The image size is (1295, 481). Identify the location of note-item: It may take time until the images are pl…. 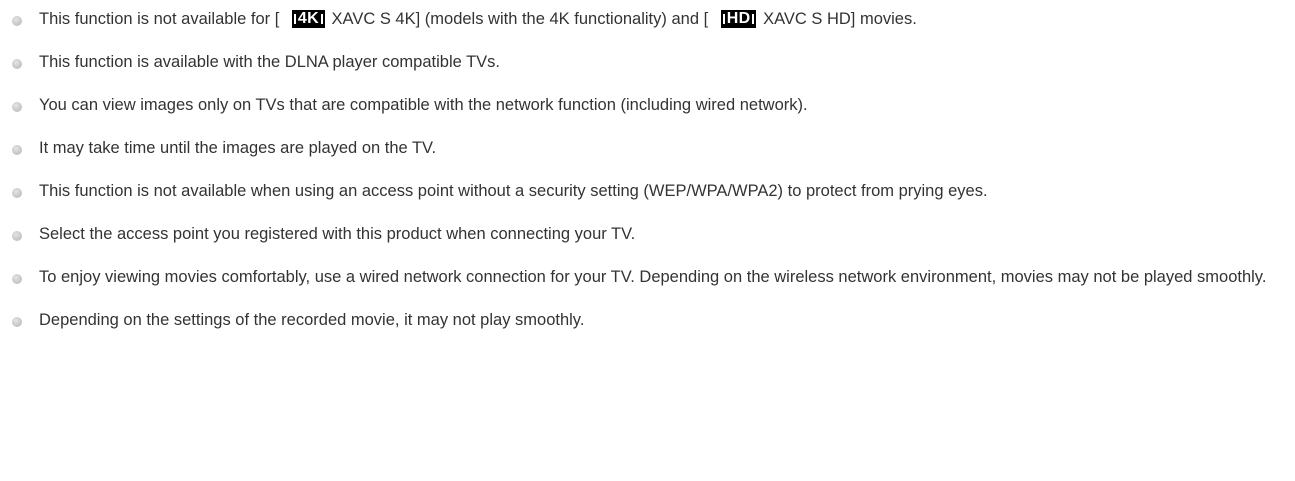
(647, 148).